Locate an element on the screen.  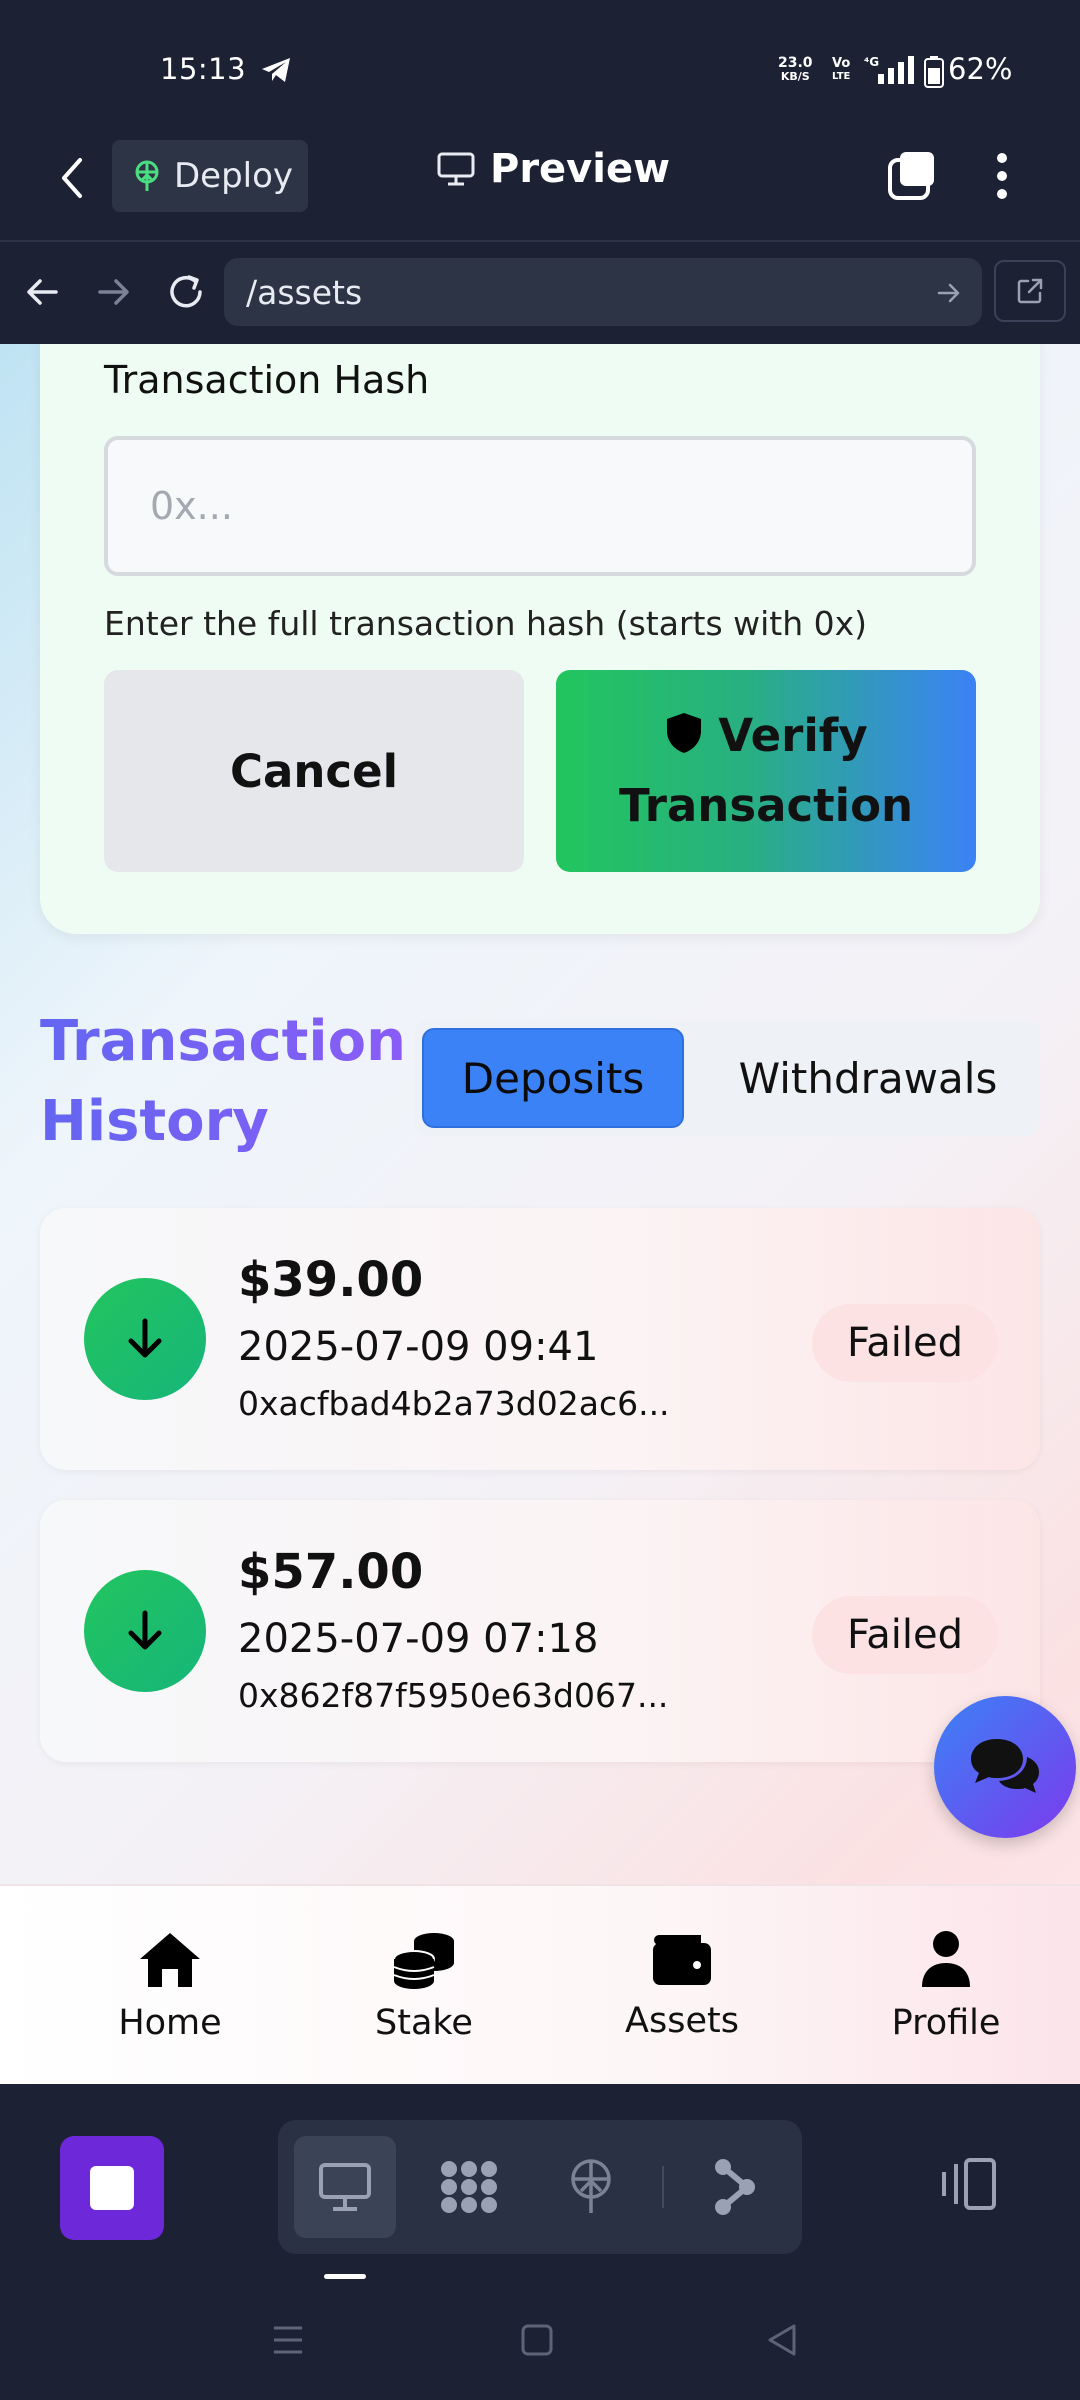
toolbar-divider is located at coordinates (663, 2187).